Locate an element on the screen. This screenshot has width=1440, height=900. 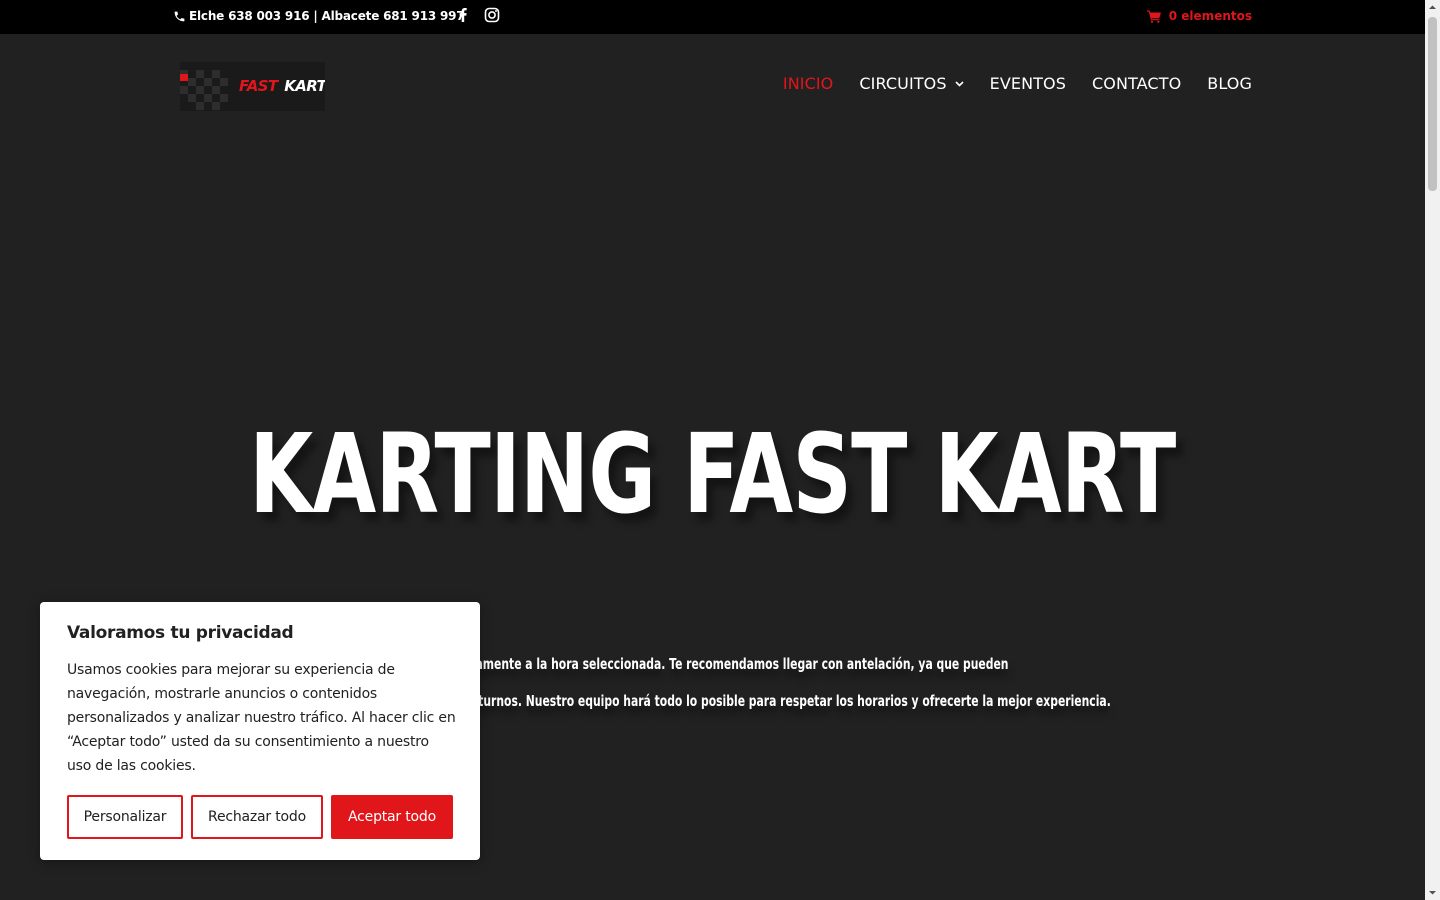
nav-item-label: INICIO is located at coordinates (808, 83).